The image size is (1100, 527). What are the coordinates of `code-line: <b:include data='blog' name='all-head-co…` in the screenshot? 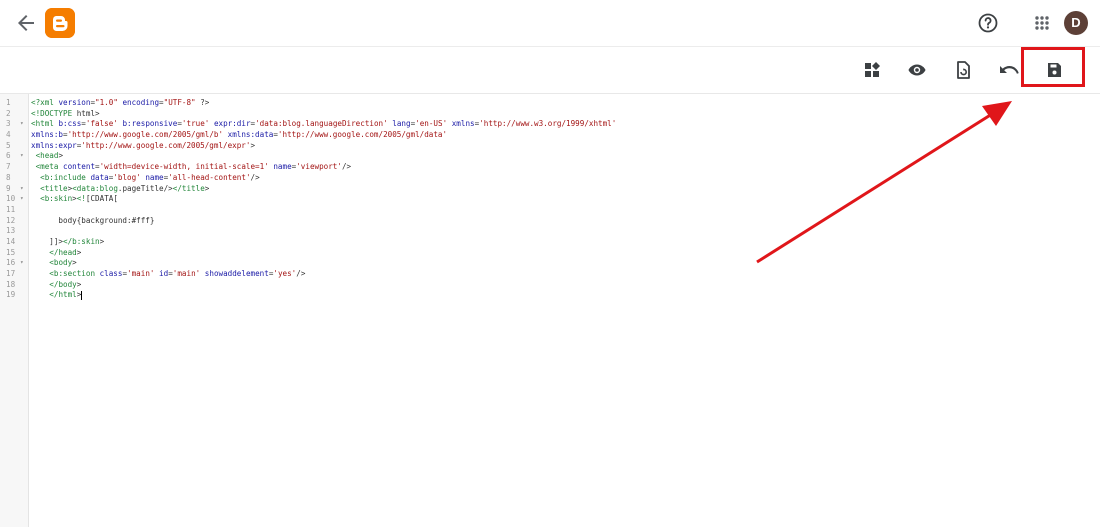 It's located at (323, 178).